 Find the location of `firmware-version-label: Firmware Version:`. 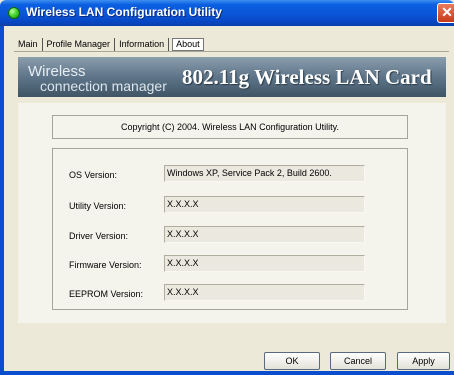

firmware-version-label: Firmware Version: is located at coordinates (105, 265).